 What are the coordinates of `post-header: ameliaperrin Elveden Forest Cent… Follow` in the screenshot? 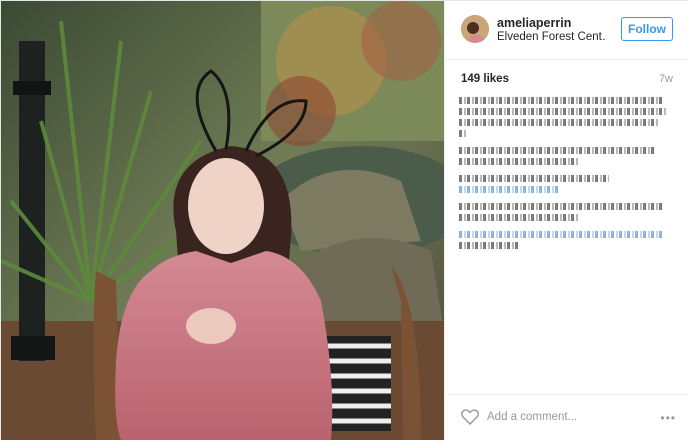 It's located at (566, 30).